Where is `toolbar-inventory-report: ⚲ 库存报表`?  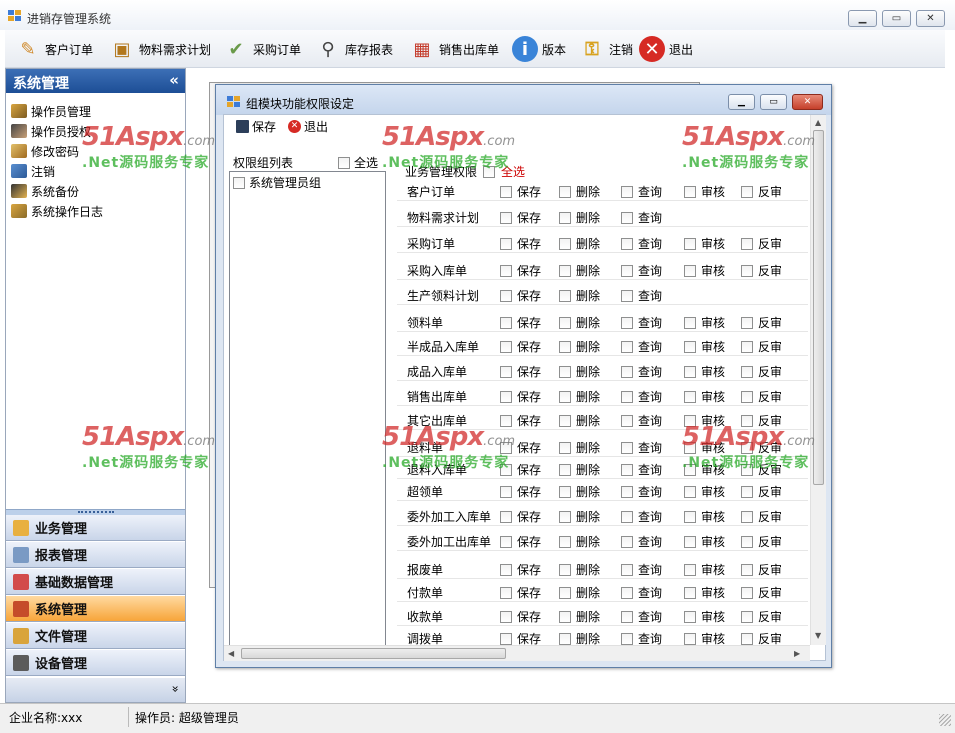 toolbar-inventory-report: ⚲ 库存报表 is located at coordinates (354, 49).